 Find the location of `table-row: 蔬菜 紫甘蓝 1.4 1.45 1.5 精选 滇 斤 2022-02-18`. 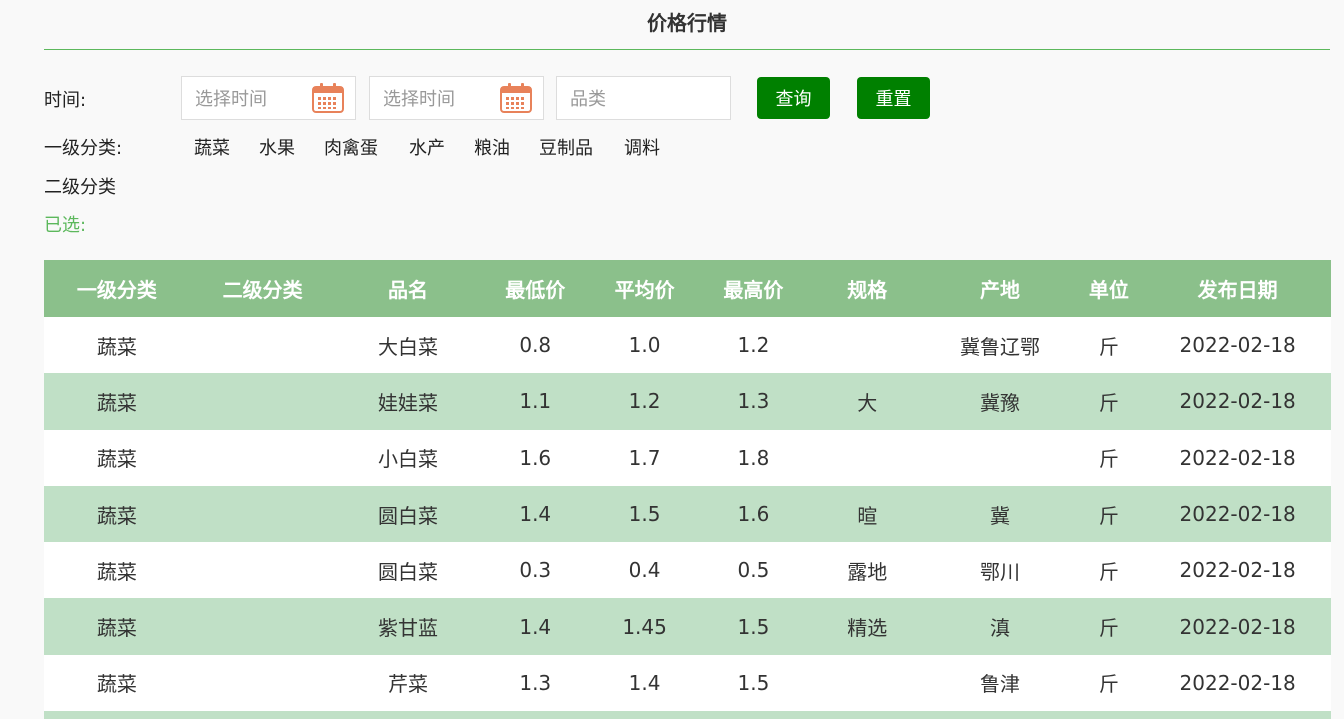

table-row: 蔬菜 紫甘蓝 1.4 1.45 1.5 精选 滇 斤 2022-02-18 is located at coordinates (687, 626).